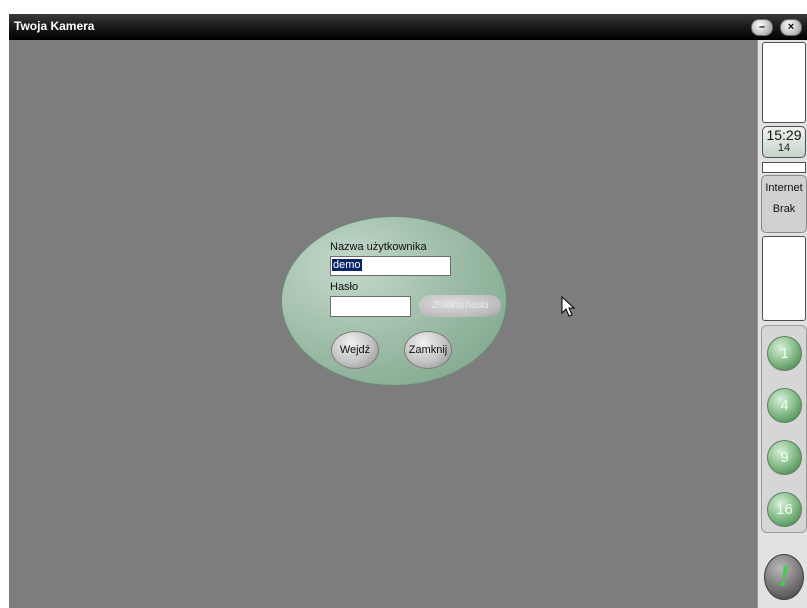  What do you see at coordinates (784, 82) in the screenshot?
I see `preview-panel-top` at bounding box center [784, 82].